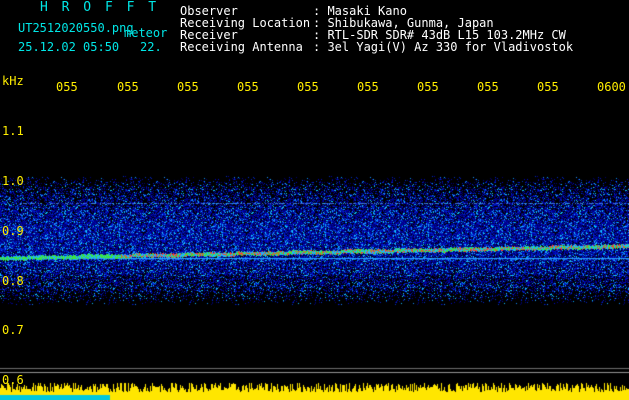 The width and height of the screenshot is (629, 400). What do you see at coordinates (100, 7) in the screenshot?
I see `app-title: H R O F F T` at bounding box center [100, 7].